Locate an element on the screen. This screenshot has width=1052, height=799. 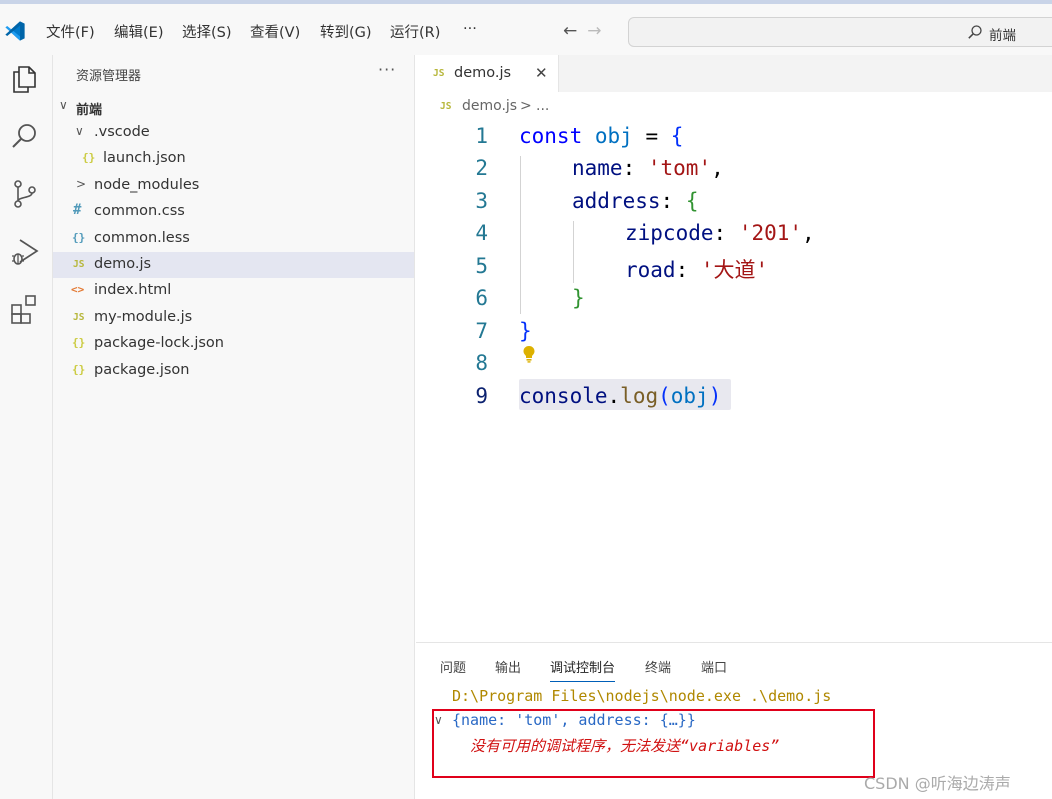
tree-file-common-less: {} common.less is located at coordinates (233, 239).